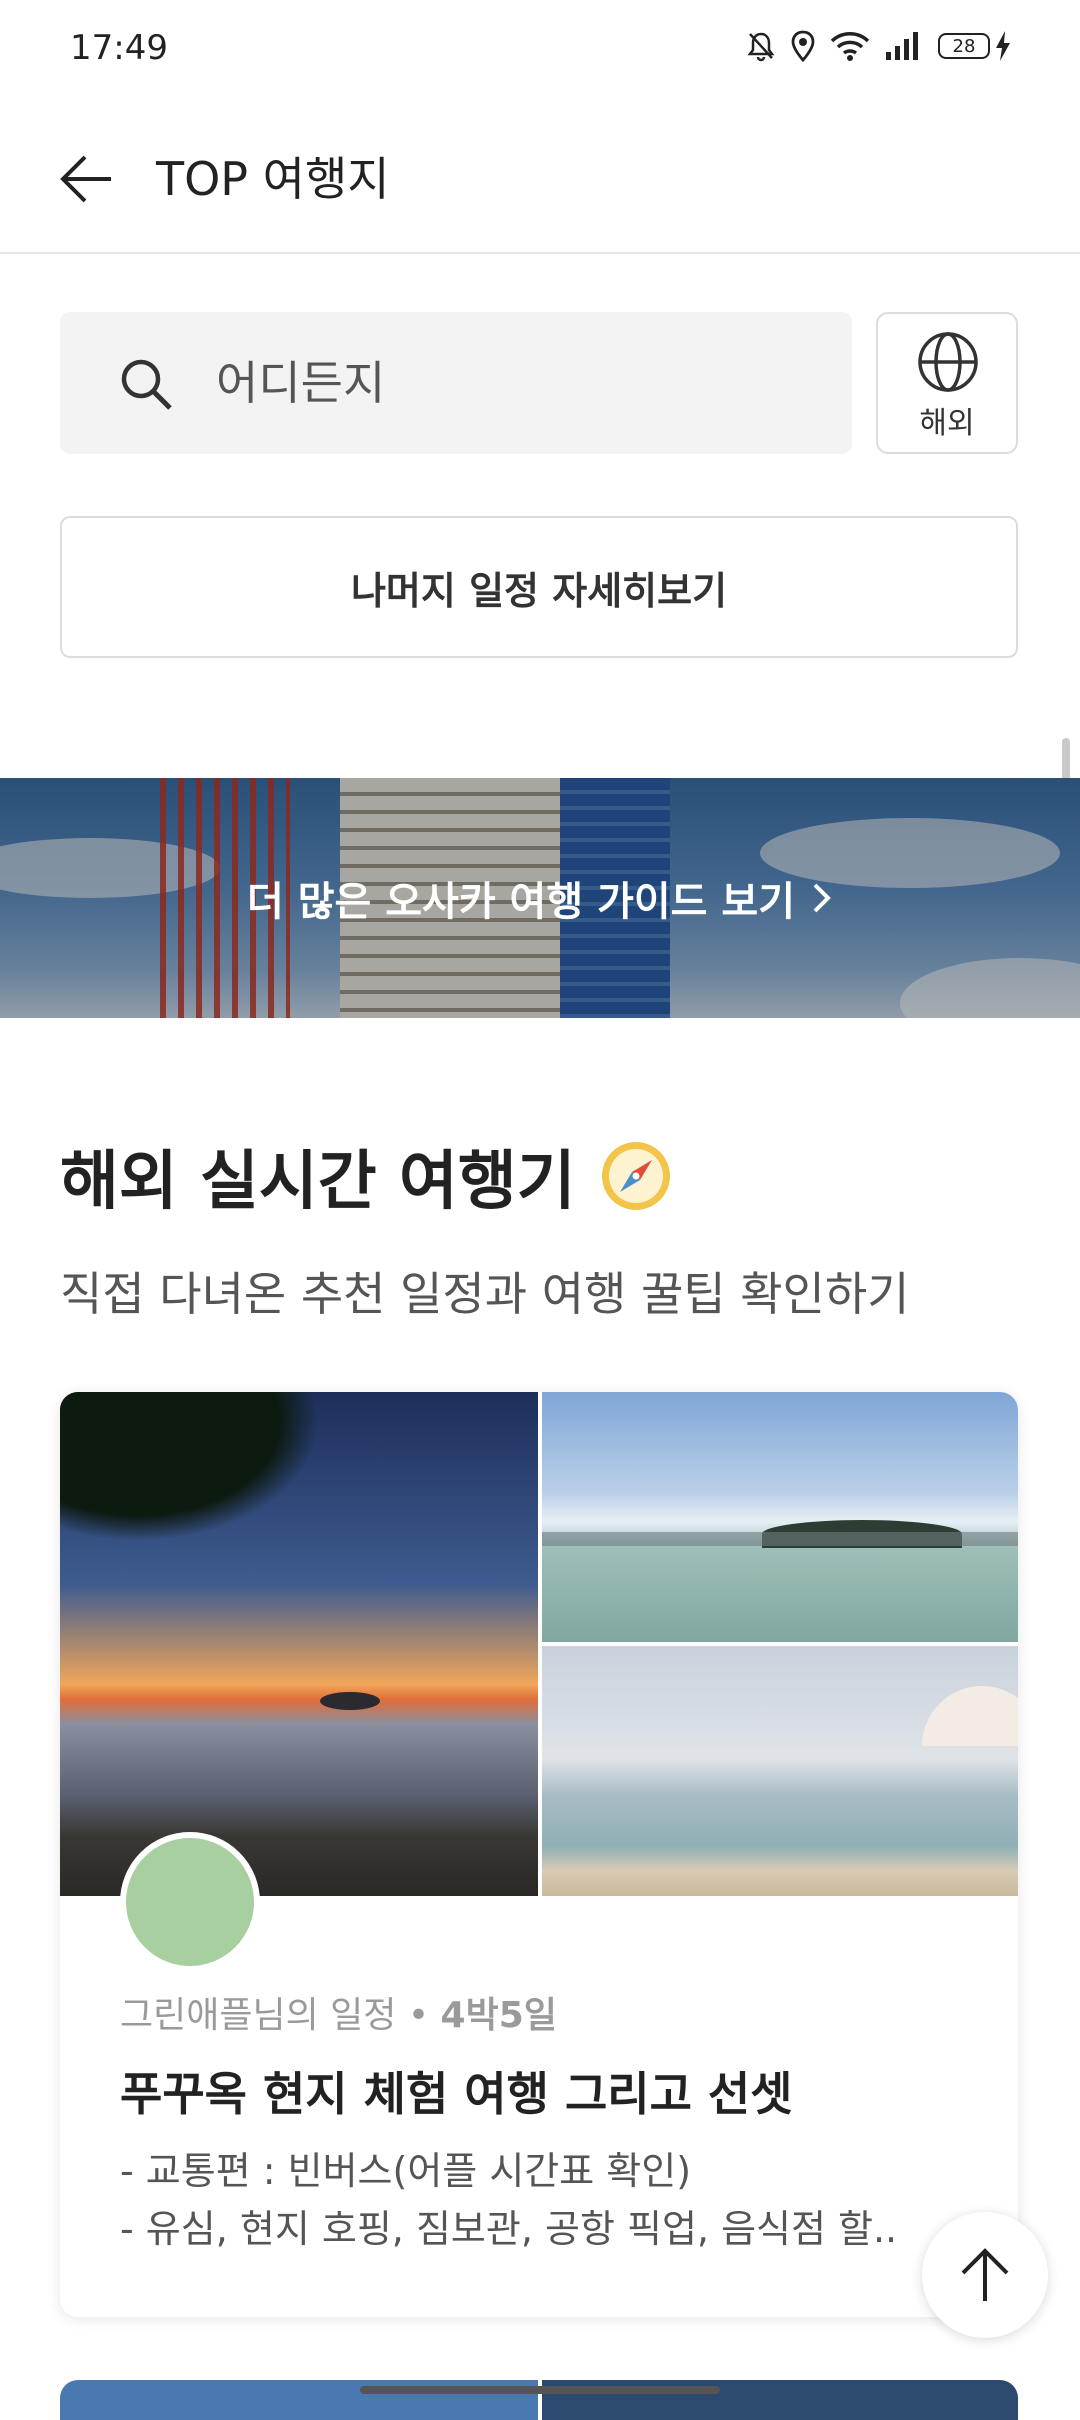 Image resolution: width=1080 pixels, height=2420 pixels. I want to click on trip-duration: 4박5일, so click(498, 2015).